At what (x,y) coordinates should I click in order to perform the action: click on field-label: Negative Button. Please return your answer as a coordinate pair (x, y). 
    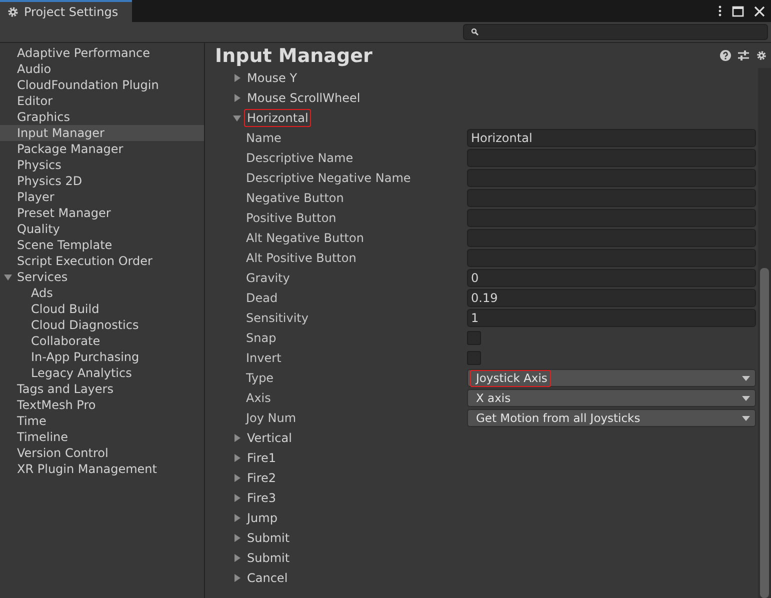
    Looking at the image, I should click on (295, 198).